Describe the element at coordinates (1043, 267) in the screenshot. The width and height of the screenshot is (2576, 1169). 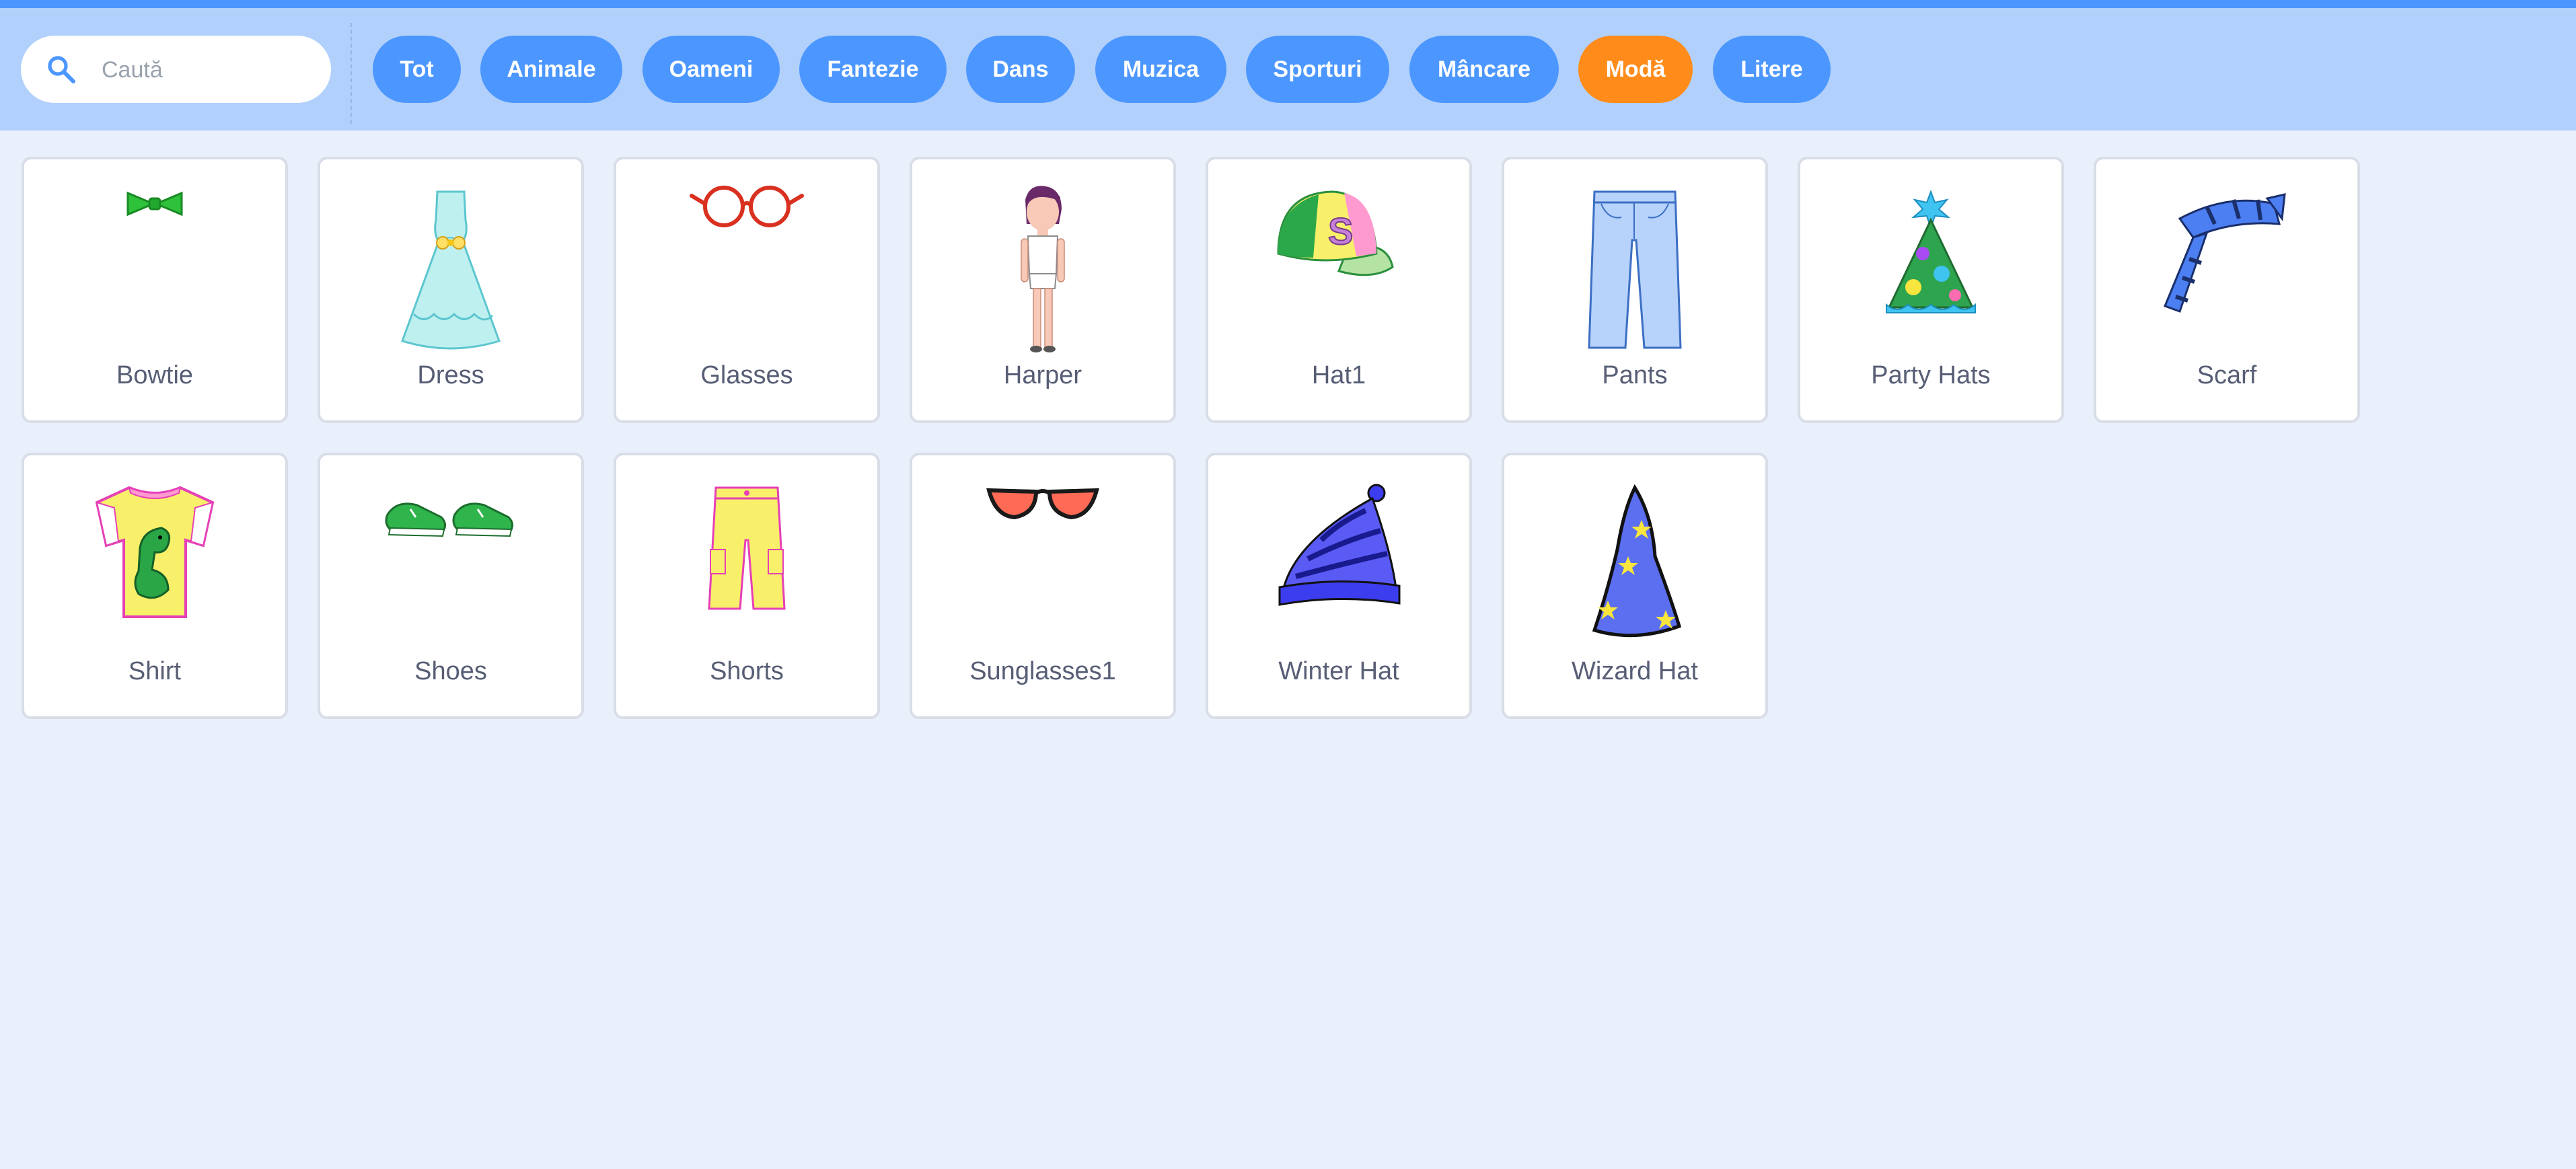
I see `harper-icon` at that location.